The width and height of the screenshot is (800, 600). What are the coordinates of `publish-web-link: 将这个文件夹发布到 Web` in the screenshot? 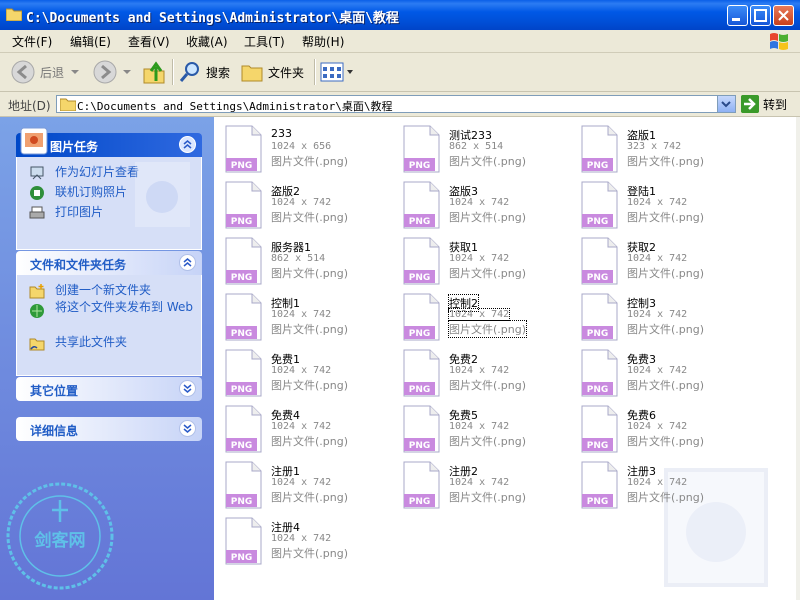 It's located at (109, 317).